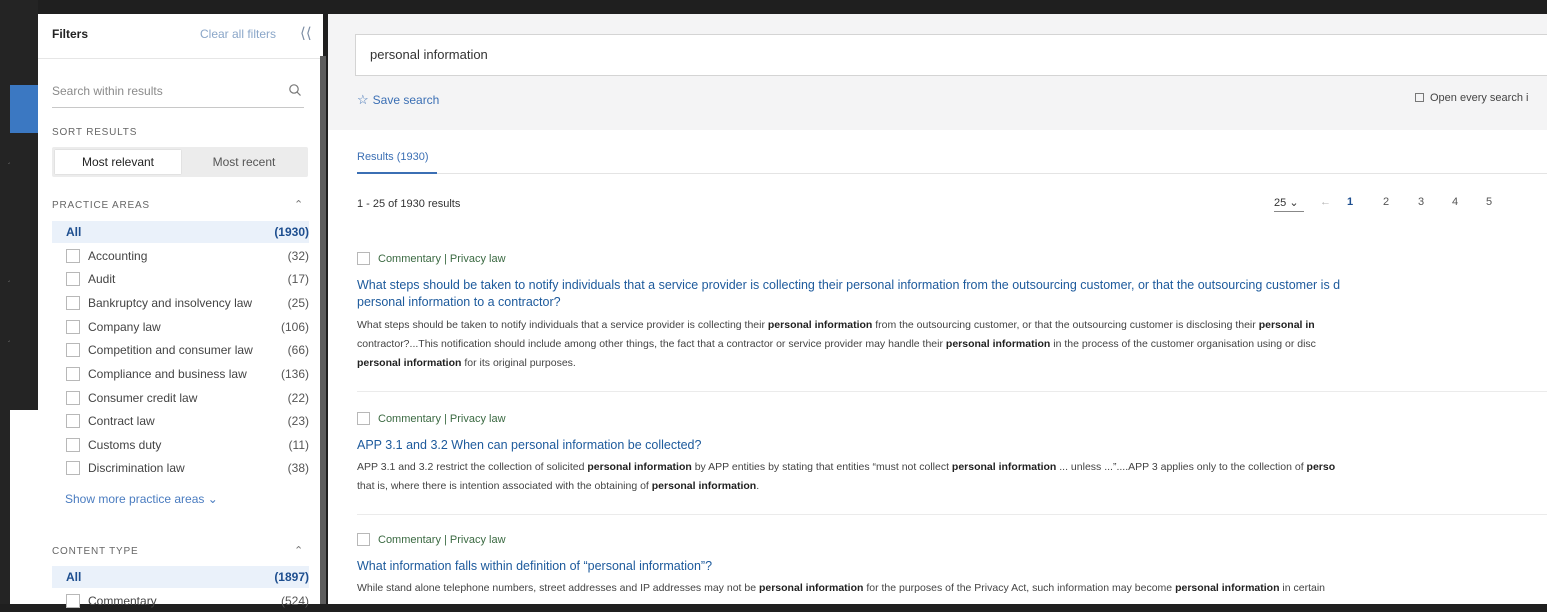 The height and width of the screenshot is (612, 1547). What do you see at coordinates (393, 157) in the screenshot?
I see `tab-results: Results (1930)` at bounding box center [393, 157].